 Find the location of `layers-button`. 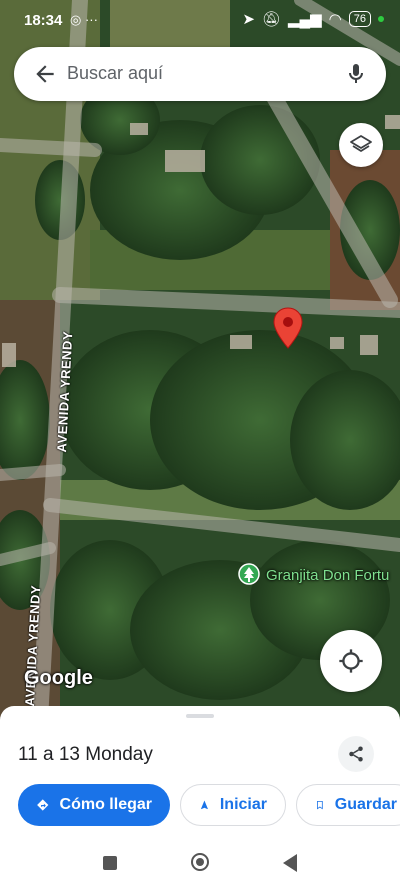

layers-button is located at coordinates (361, 145).